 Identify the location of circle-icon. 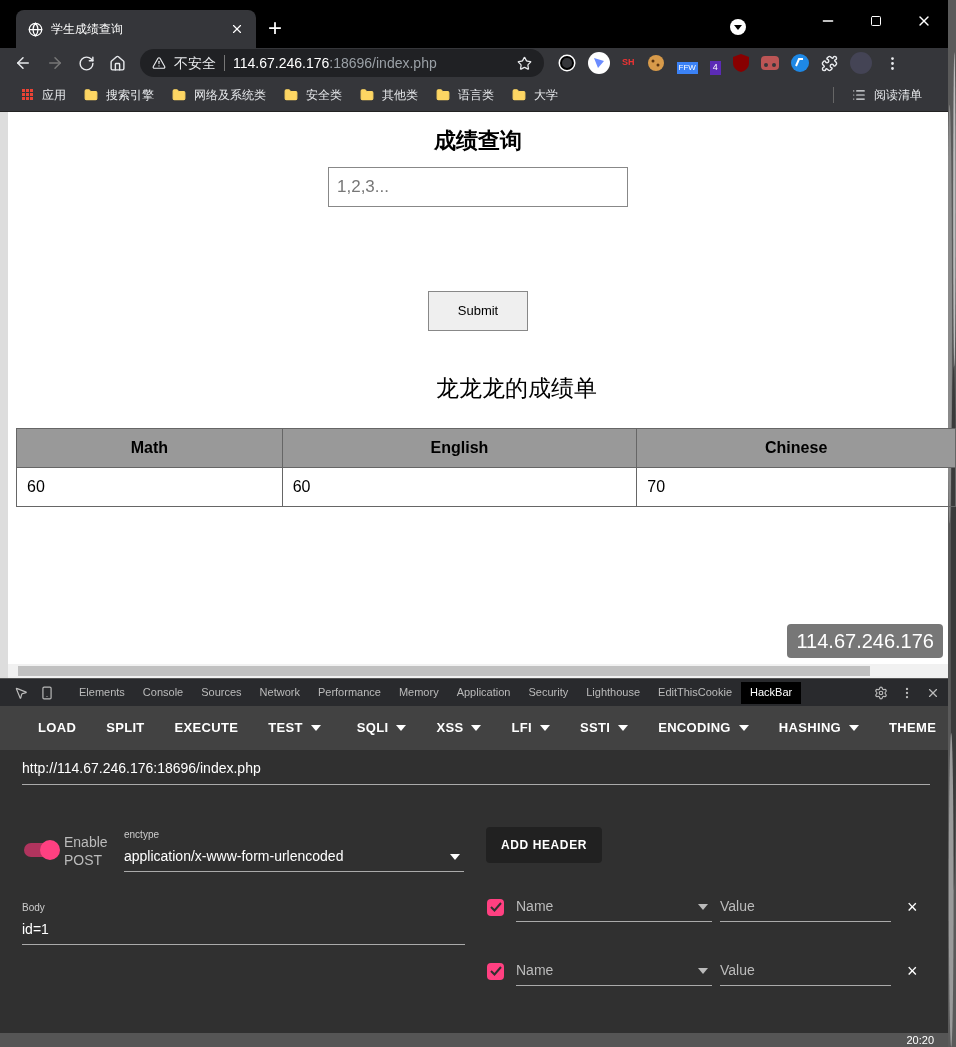
(567, 63).